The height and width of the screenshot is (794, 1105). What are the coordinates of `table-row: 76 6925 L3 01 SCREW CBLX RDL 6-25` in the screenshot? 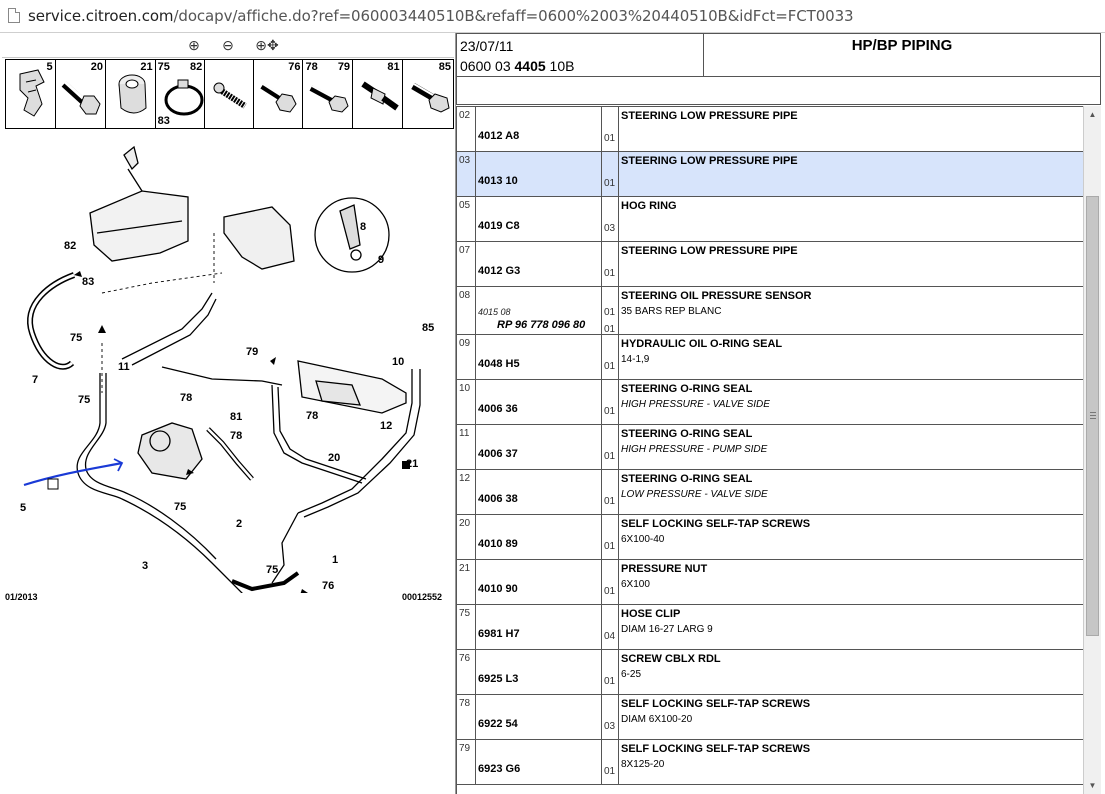 It's located at (770, 672).